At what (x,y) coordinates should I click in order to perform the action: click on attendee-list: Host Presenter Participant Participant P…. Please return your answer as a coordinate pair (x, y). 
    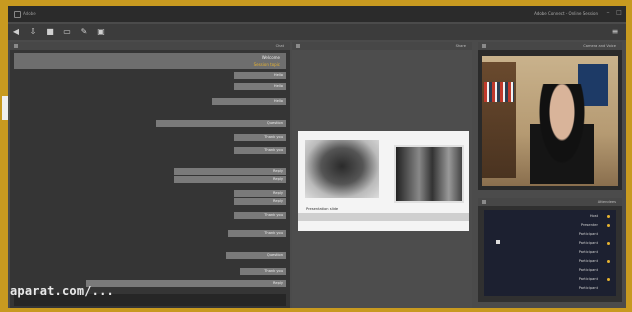
    Looking at the image, I should click on (550, 253).